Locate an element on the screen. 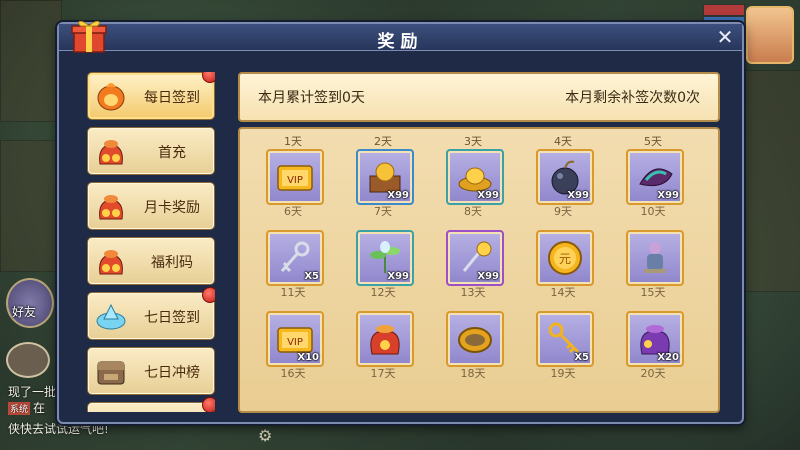 The image size is (800, 450). chat-line-text: 现了一批 is located at coordinates (32, 392).